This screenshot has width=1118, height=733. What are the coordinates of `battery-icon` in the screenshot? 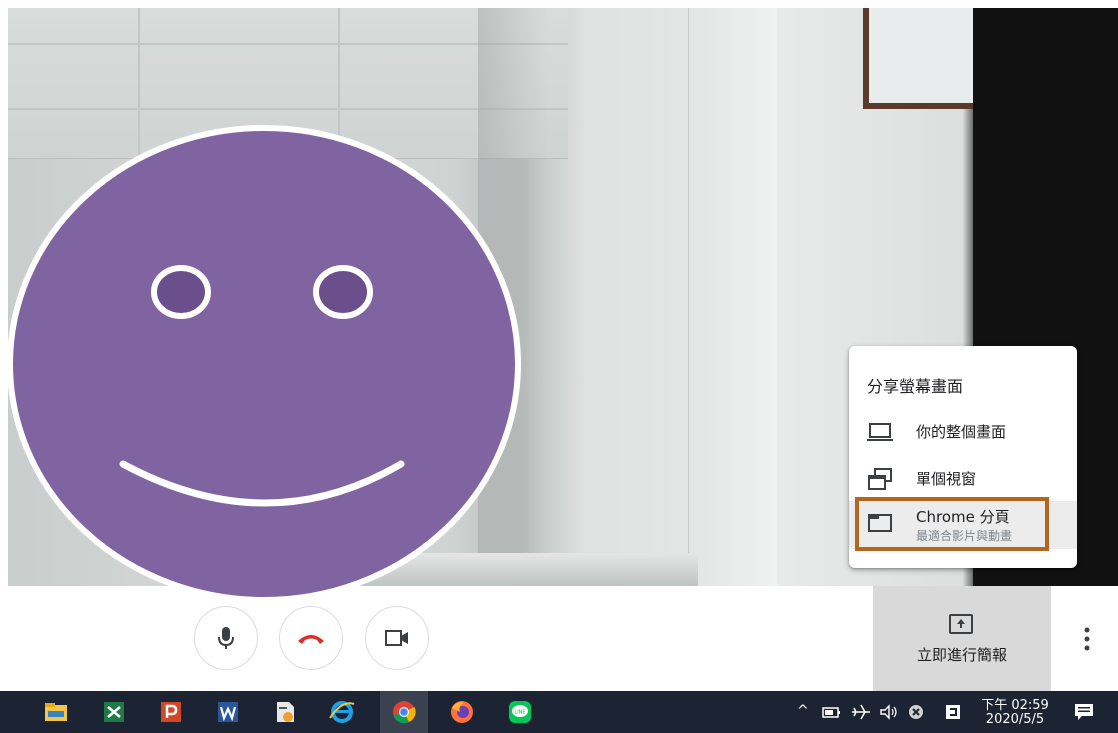 It's located at (832, 712).